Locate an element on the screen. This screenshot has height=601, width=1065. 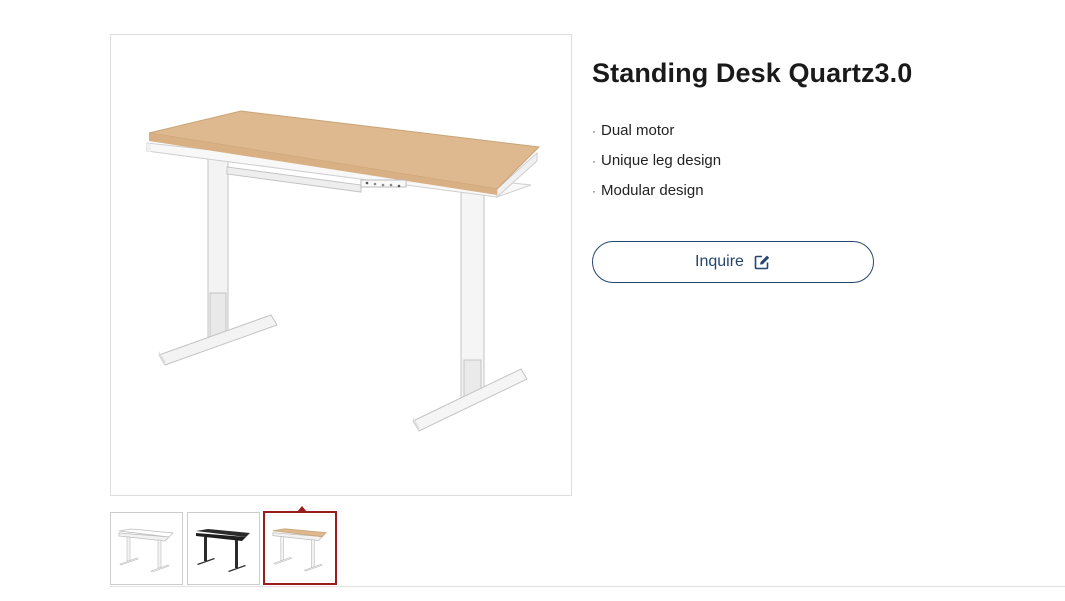
feature-text: Unique leg design is located at coordinates (661, 160).